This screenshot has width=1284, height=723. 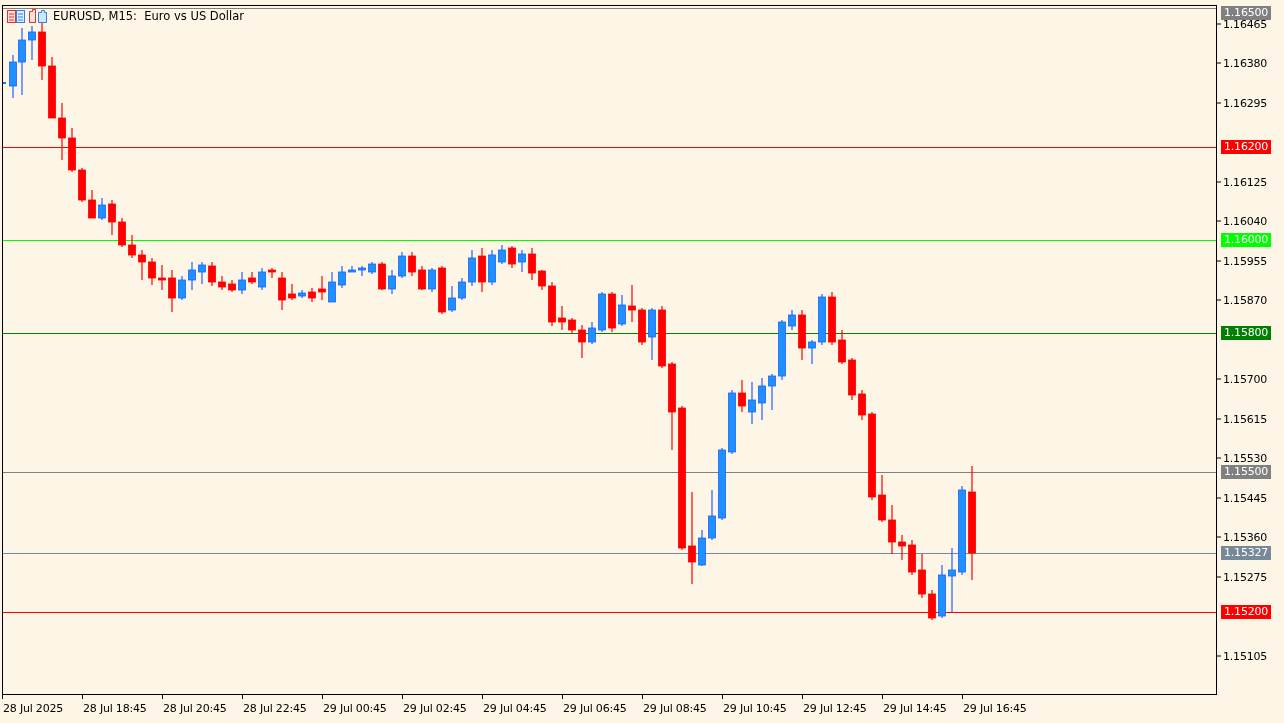 What do you see at coordinates (1245, 103) in the screenshot?
I see `price-axis-label: 1.16295` at bounding box center [1245, 103].